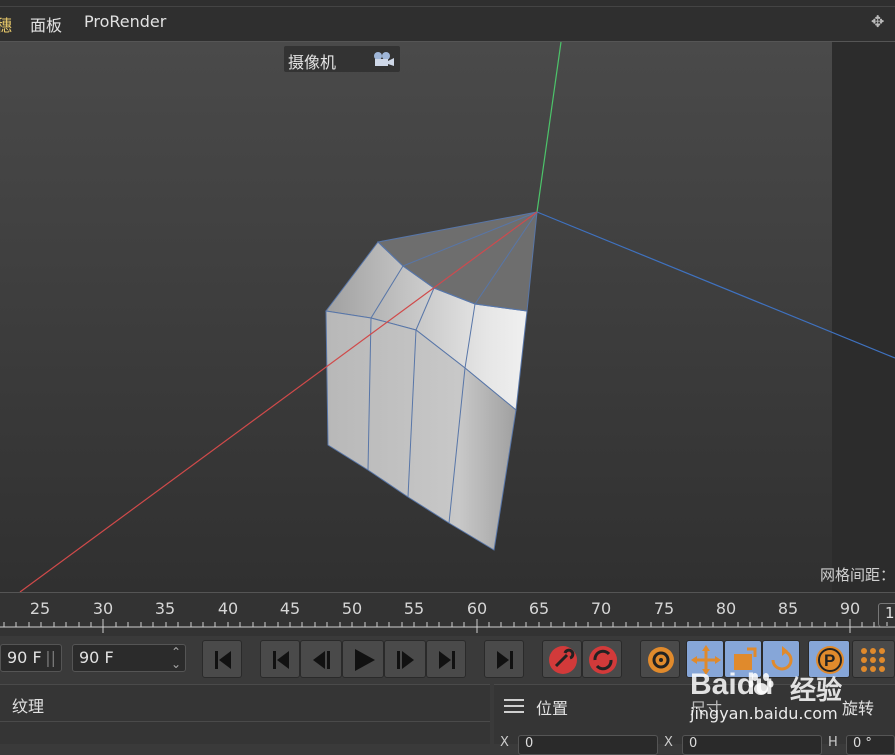 This screenshot has height=755, width=895. I want to click on menu-item-prorender: ProRender, so click(125, 21).